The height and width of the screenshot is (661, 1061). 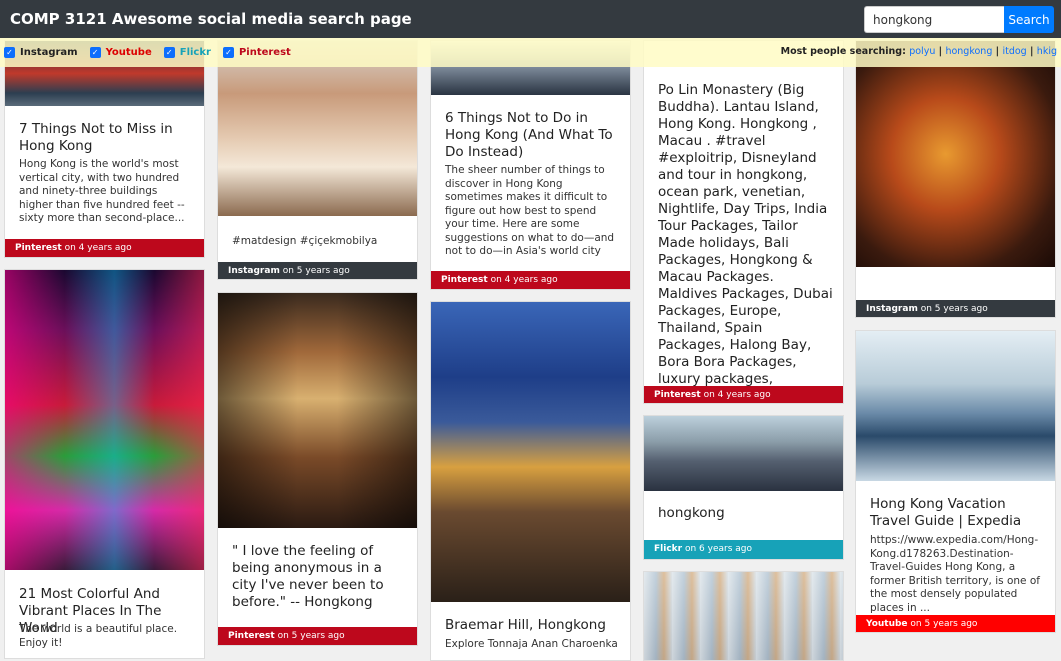 I want to click on post-footer: Pinterest on 5 years ago, so click(x=317, y=636).